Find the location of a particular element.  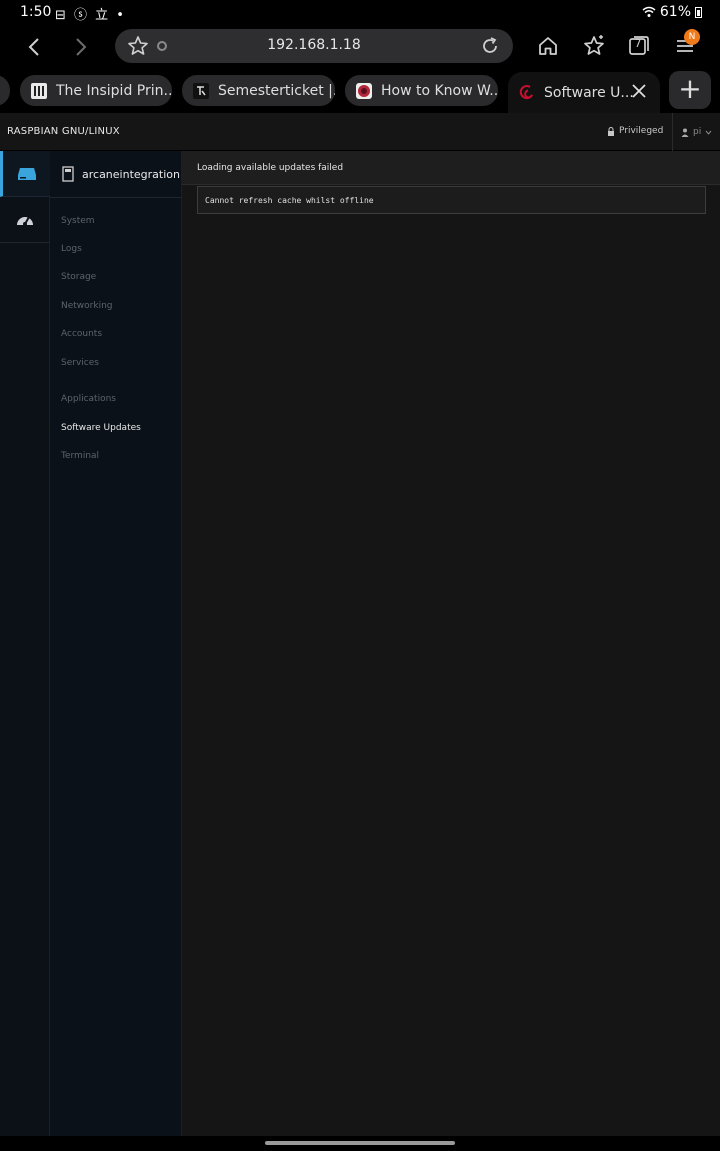

gesture-bar is located at coordinates (360, 1143).